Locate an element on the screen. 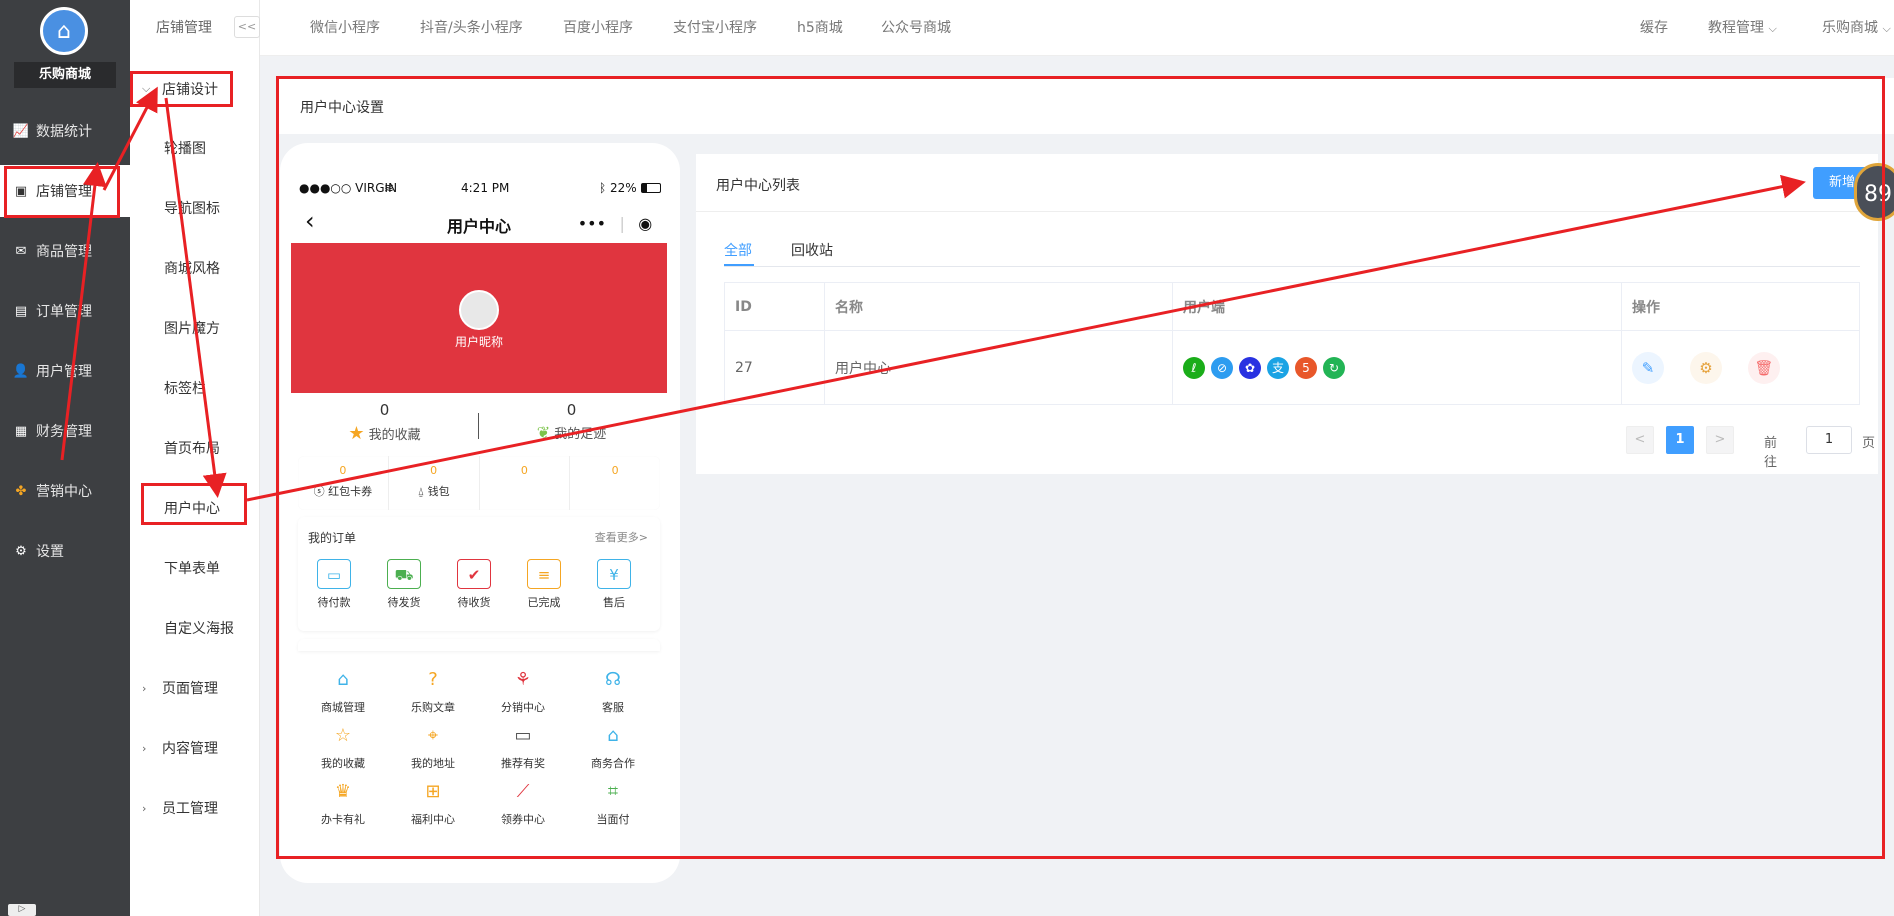  sidebar-item-label: 营销中心 is located at coordinates (64, 492).